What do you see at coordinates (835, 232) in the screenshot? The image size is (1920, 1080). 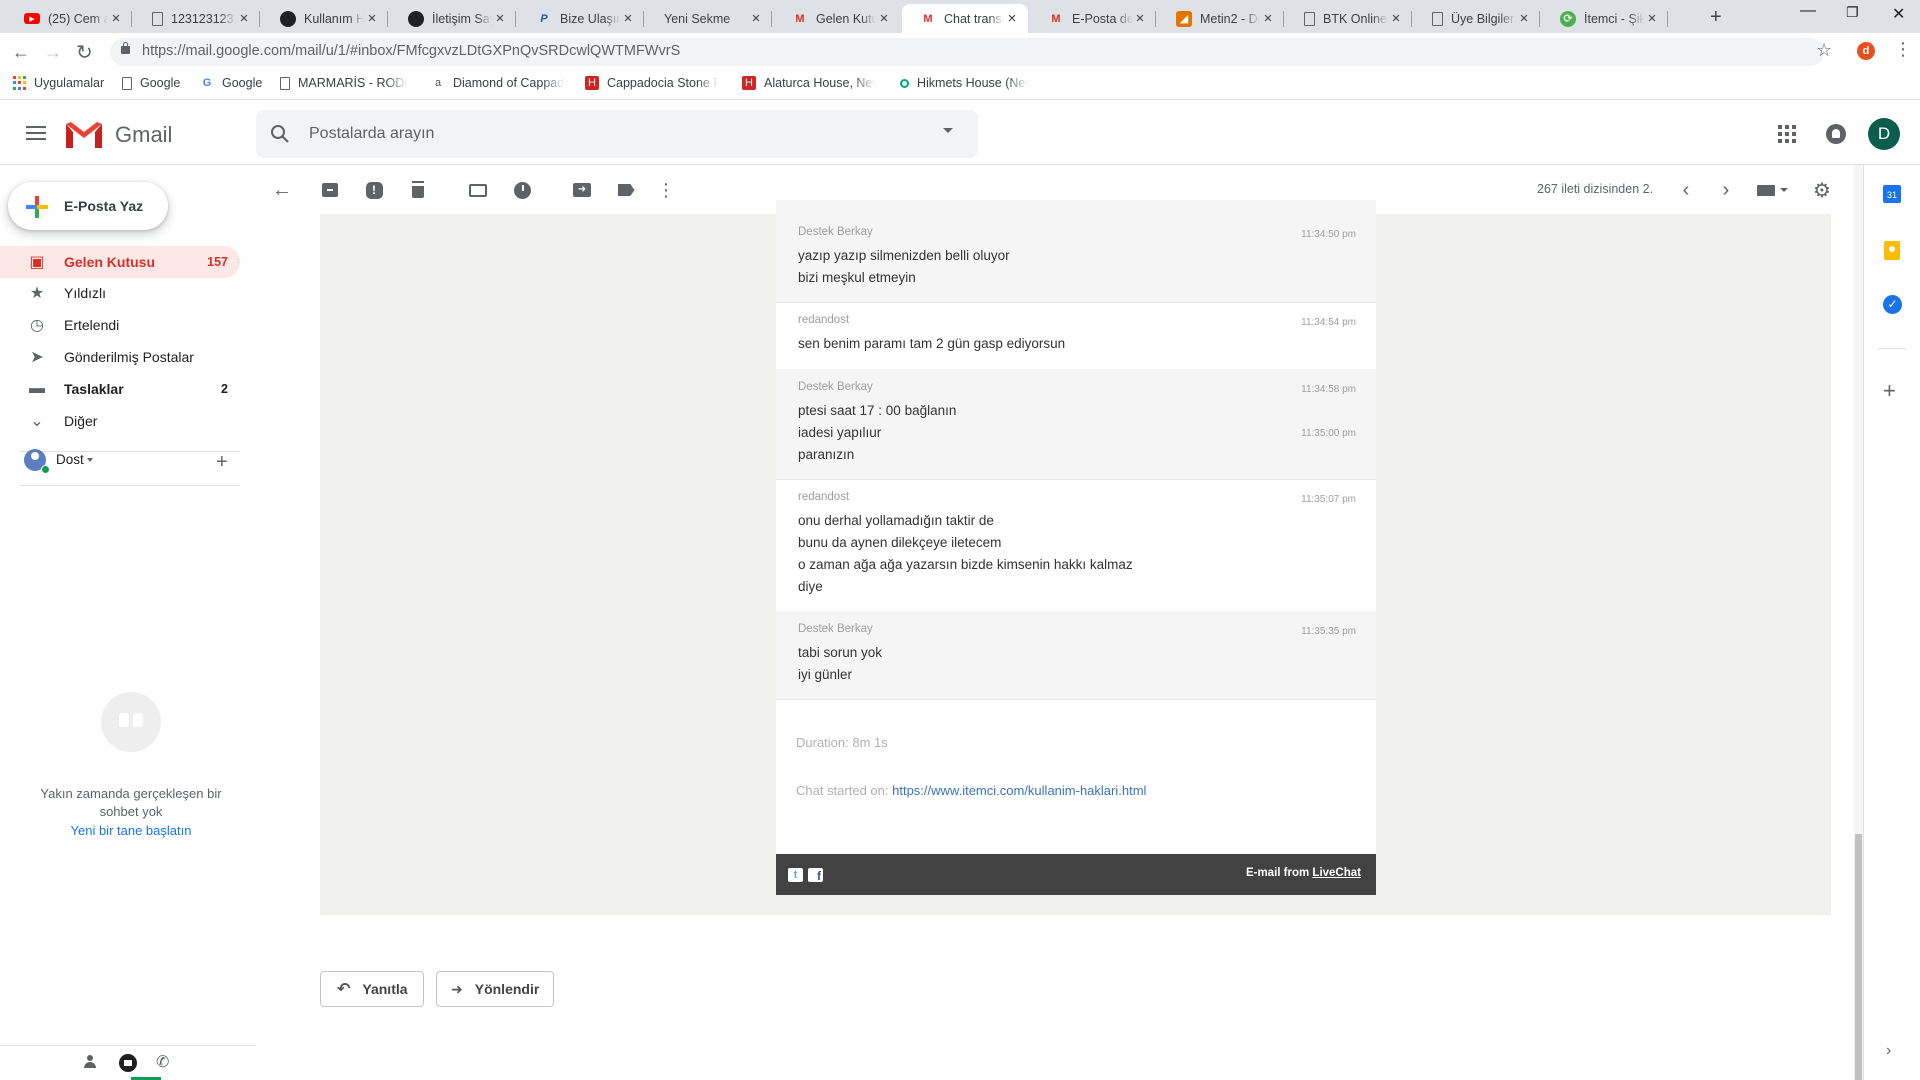 I see `chat-message-author: Destek Berkay` at bounding box center [835, 232].